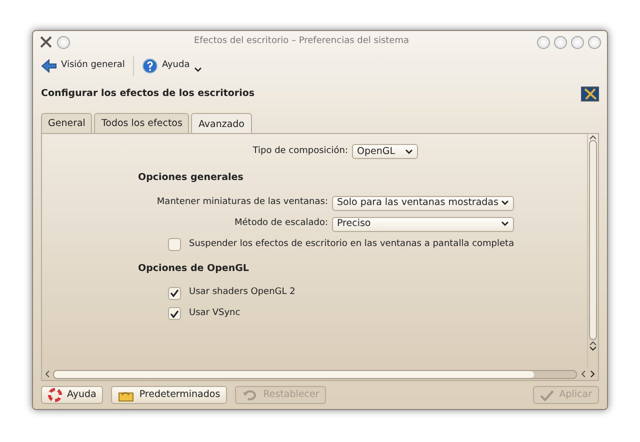 The width and height of the screenshot is (640, 442). Describe the element at coordinates (593, 349) in the screenshot. I see `scroll-down-icon` at that location.